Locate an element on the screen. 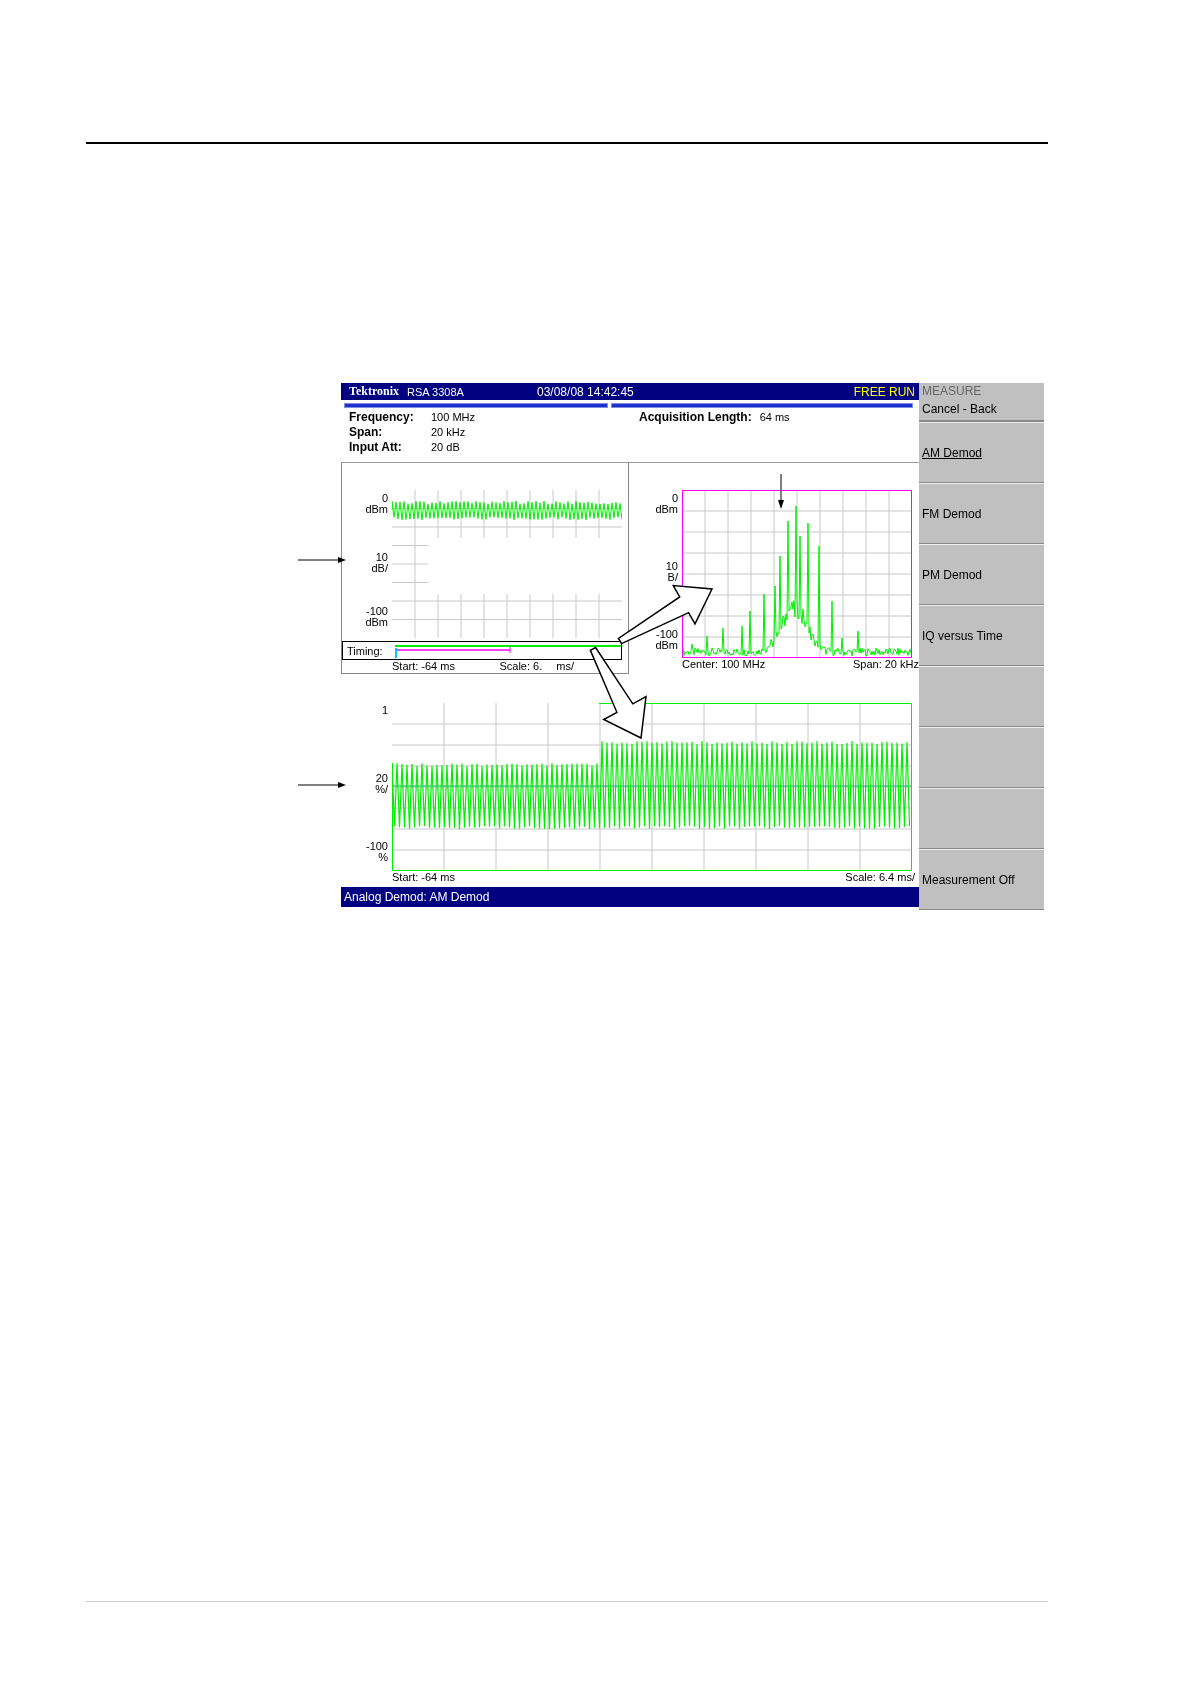  axis-tick-label: 20 %/ is located at coordinates (381, 784).